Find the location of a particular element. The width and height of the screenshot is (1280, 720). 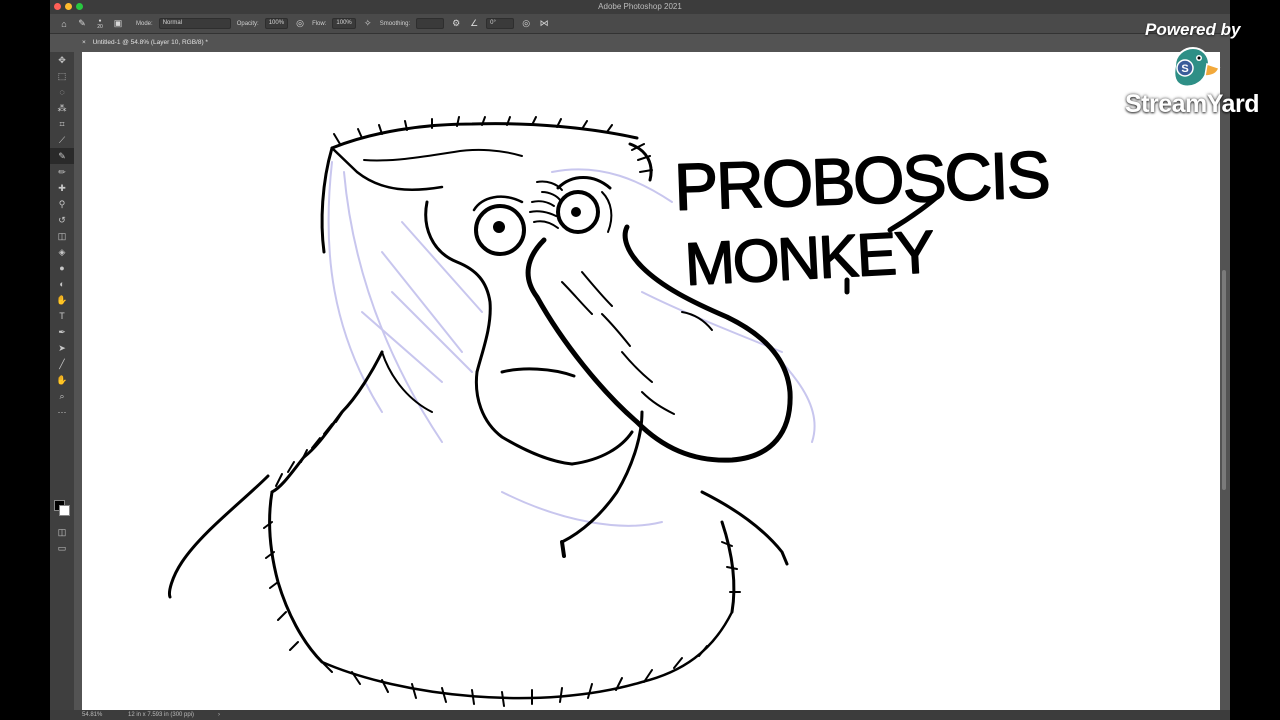

maximize-window-button is located at coordinates (79, 6).